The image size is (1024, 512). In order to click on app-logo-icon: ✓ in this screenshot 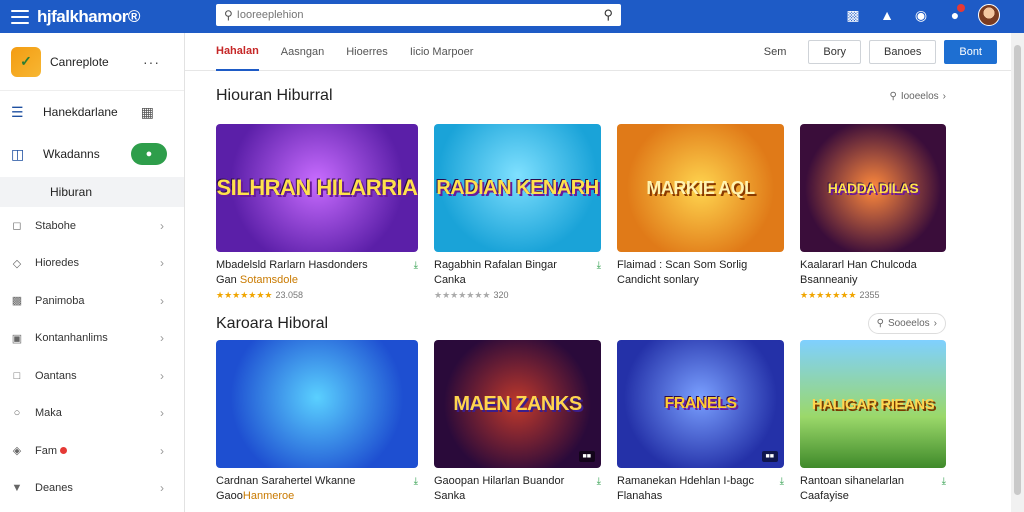, I will do `click(26, 61)`.